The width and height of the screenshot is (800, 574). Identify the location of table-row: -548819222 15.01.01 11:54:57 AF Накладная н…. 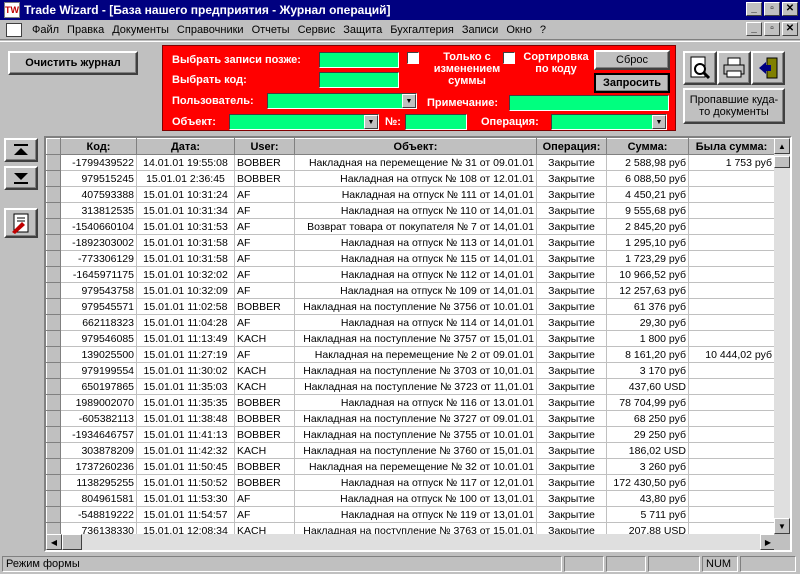
(410, 514).